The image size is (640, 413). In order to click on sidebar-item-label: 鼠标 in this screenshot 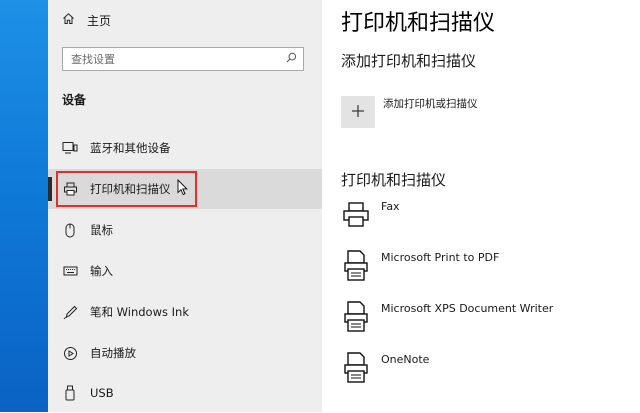, I will do `click(101, 230)`.